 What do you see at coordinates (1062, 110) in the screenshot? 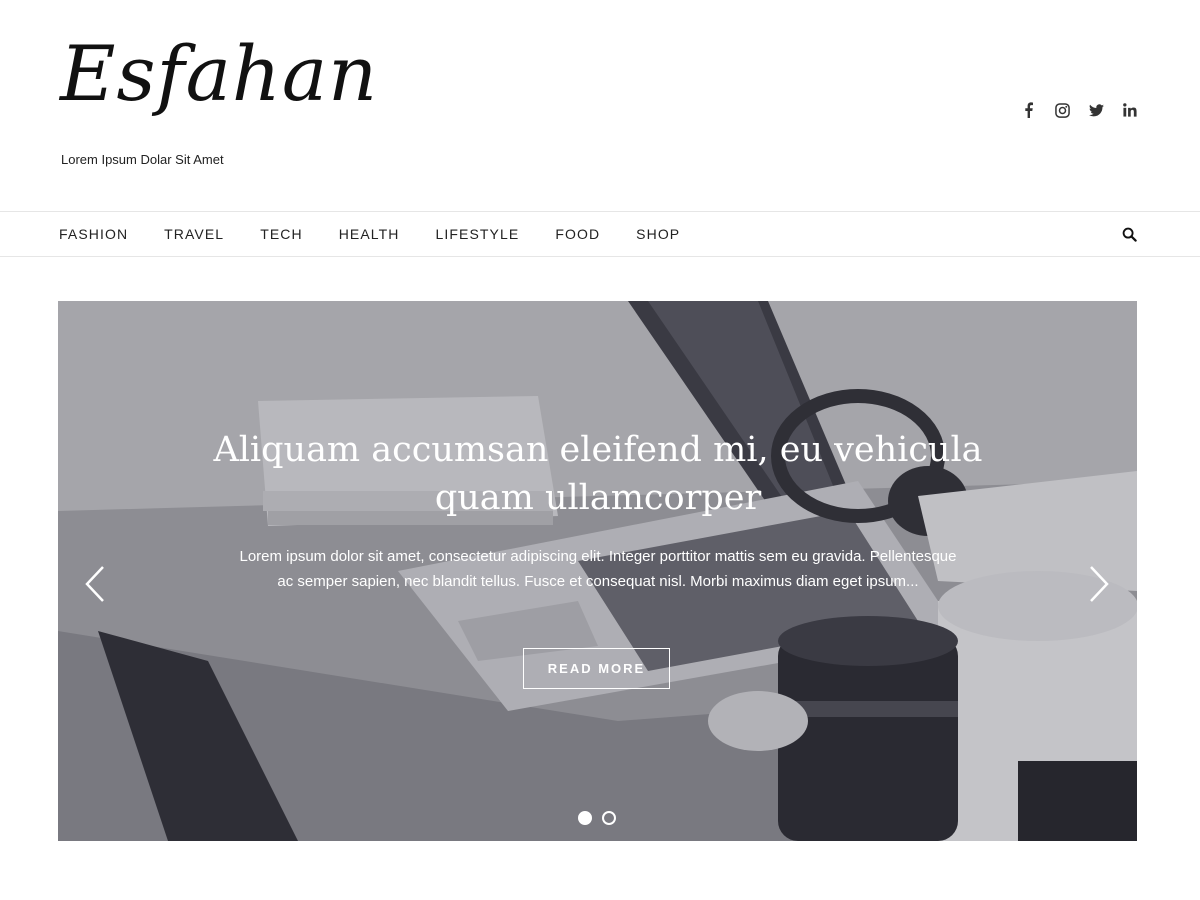
I see `instagram-icon` at bounding box center [1062, 110].